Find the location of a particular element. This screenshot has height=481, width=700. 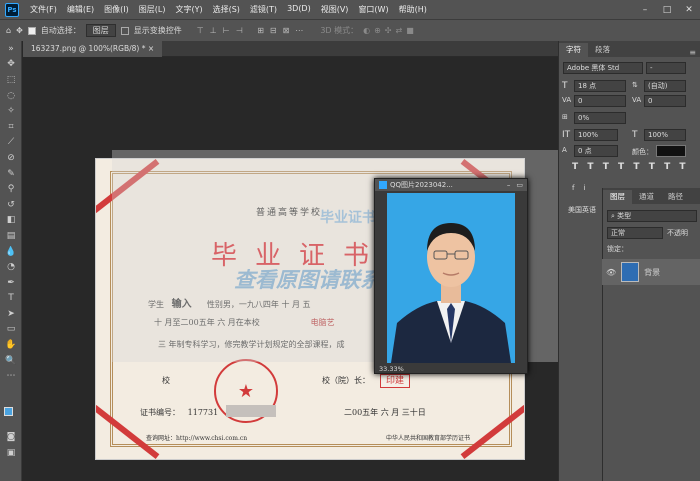

font-size-field: 18 点 is located at coordinates (600, 86).